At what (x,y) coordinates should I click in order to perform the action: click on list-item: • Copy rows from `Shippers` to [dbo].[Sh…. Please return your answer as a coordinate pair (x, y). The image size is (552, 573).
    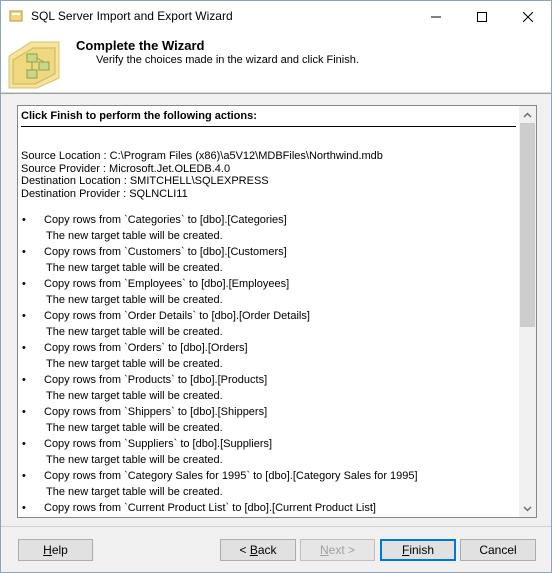
    Looking at the image, I should click on (268, 422).